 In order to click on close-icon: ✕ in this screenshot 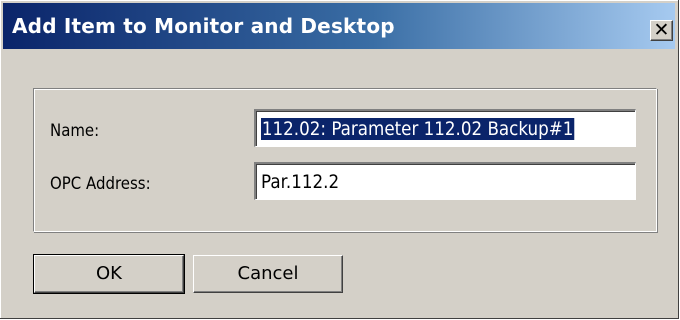, I will do `click(661, 30)`.